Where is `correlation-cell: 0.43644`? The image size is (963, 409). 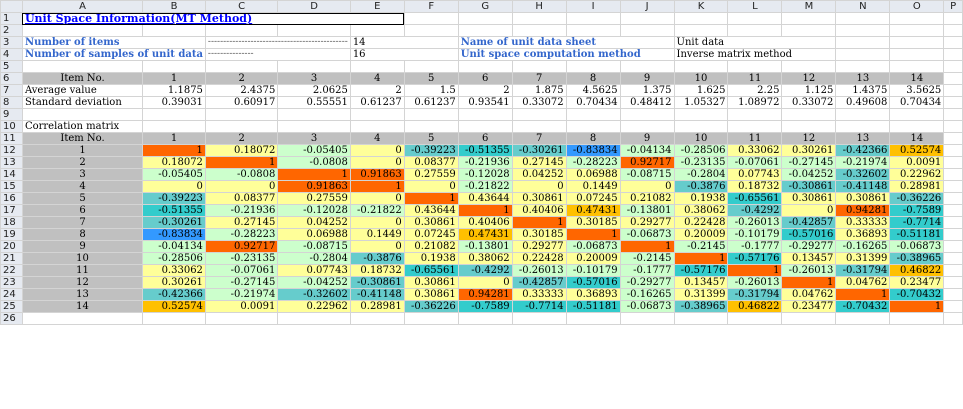
correlation-cell: 0.43644 is located at coordinates (431, 210).